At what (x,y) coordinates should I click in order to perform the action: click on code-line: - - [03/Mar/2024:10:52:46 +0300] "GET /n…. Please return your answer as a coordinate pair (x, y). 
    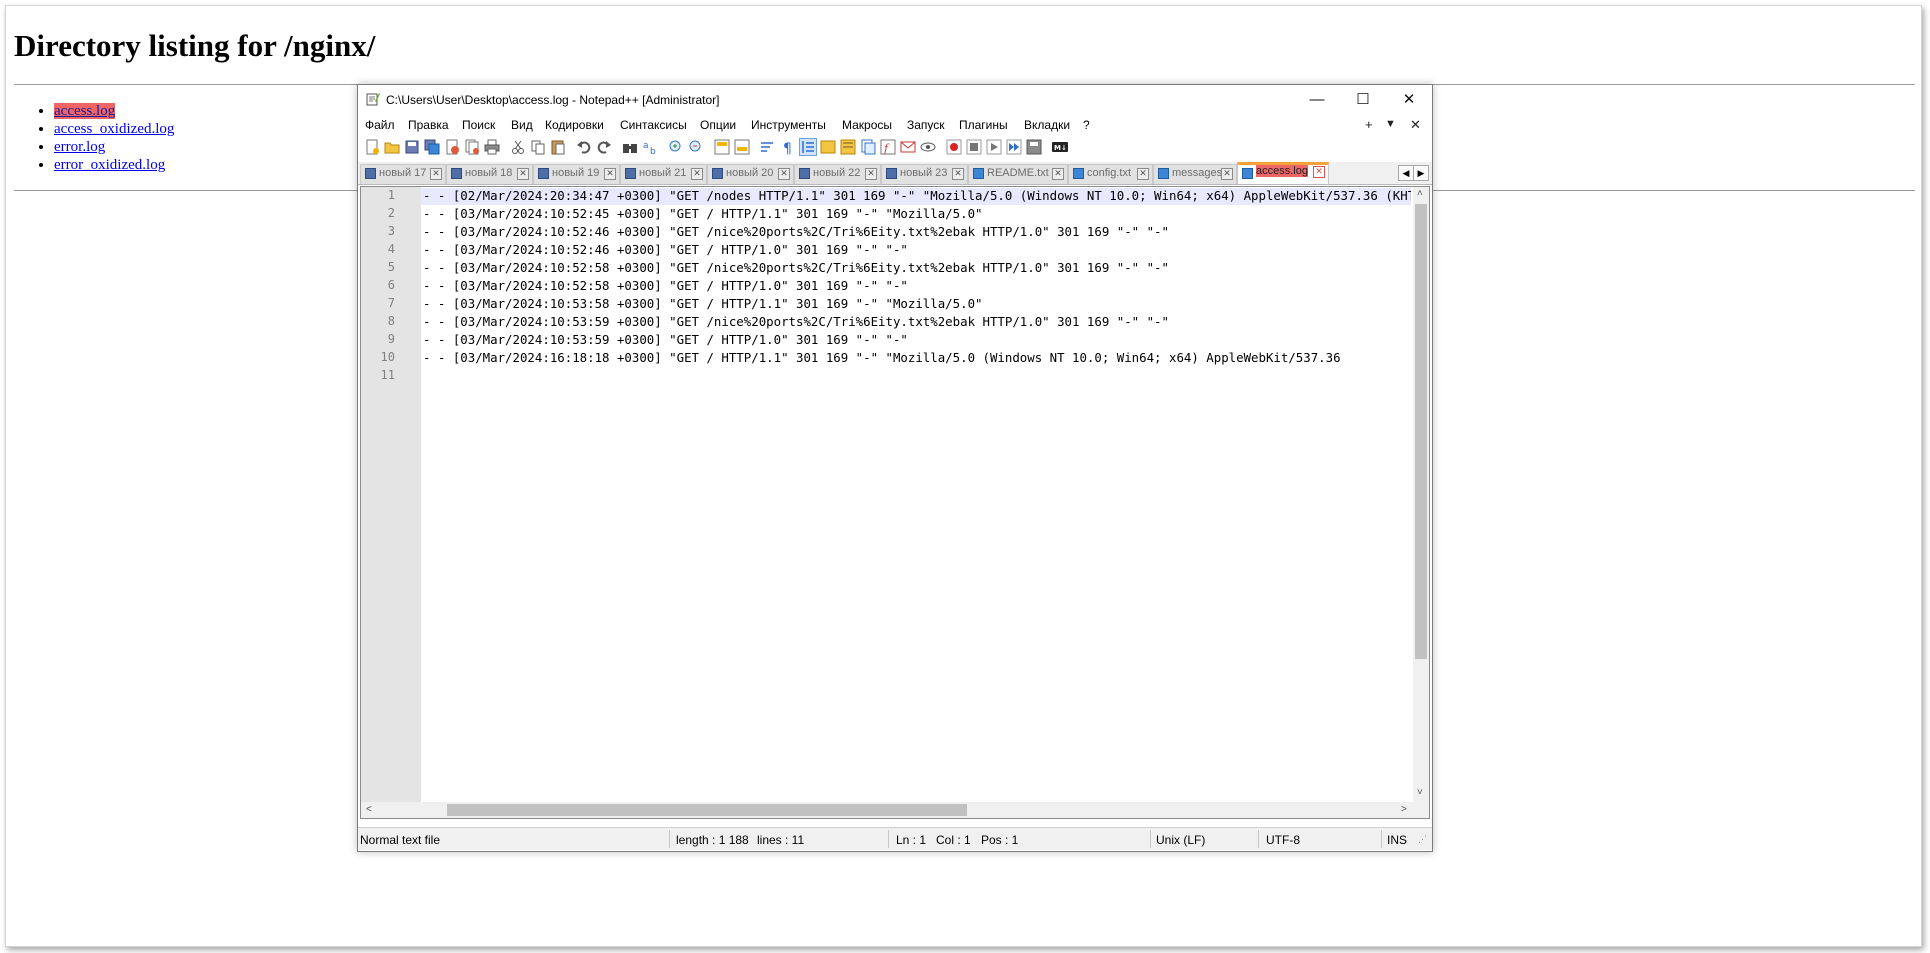
    Looking at the image, I should click on (796, 231).